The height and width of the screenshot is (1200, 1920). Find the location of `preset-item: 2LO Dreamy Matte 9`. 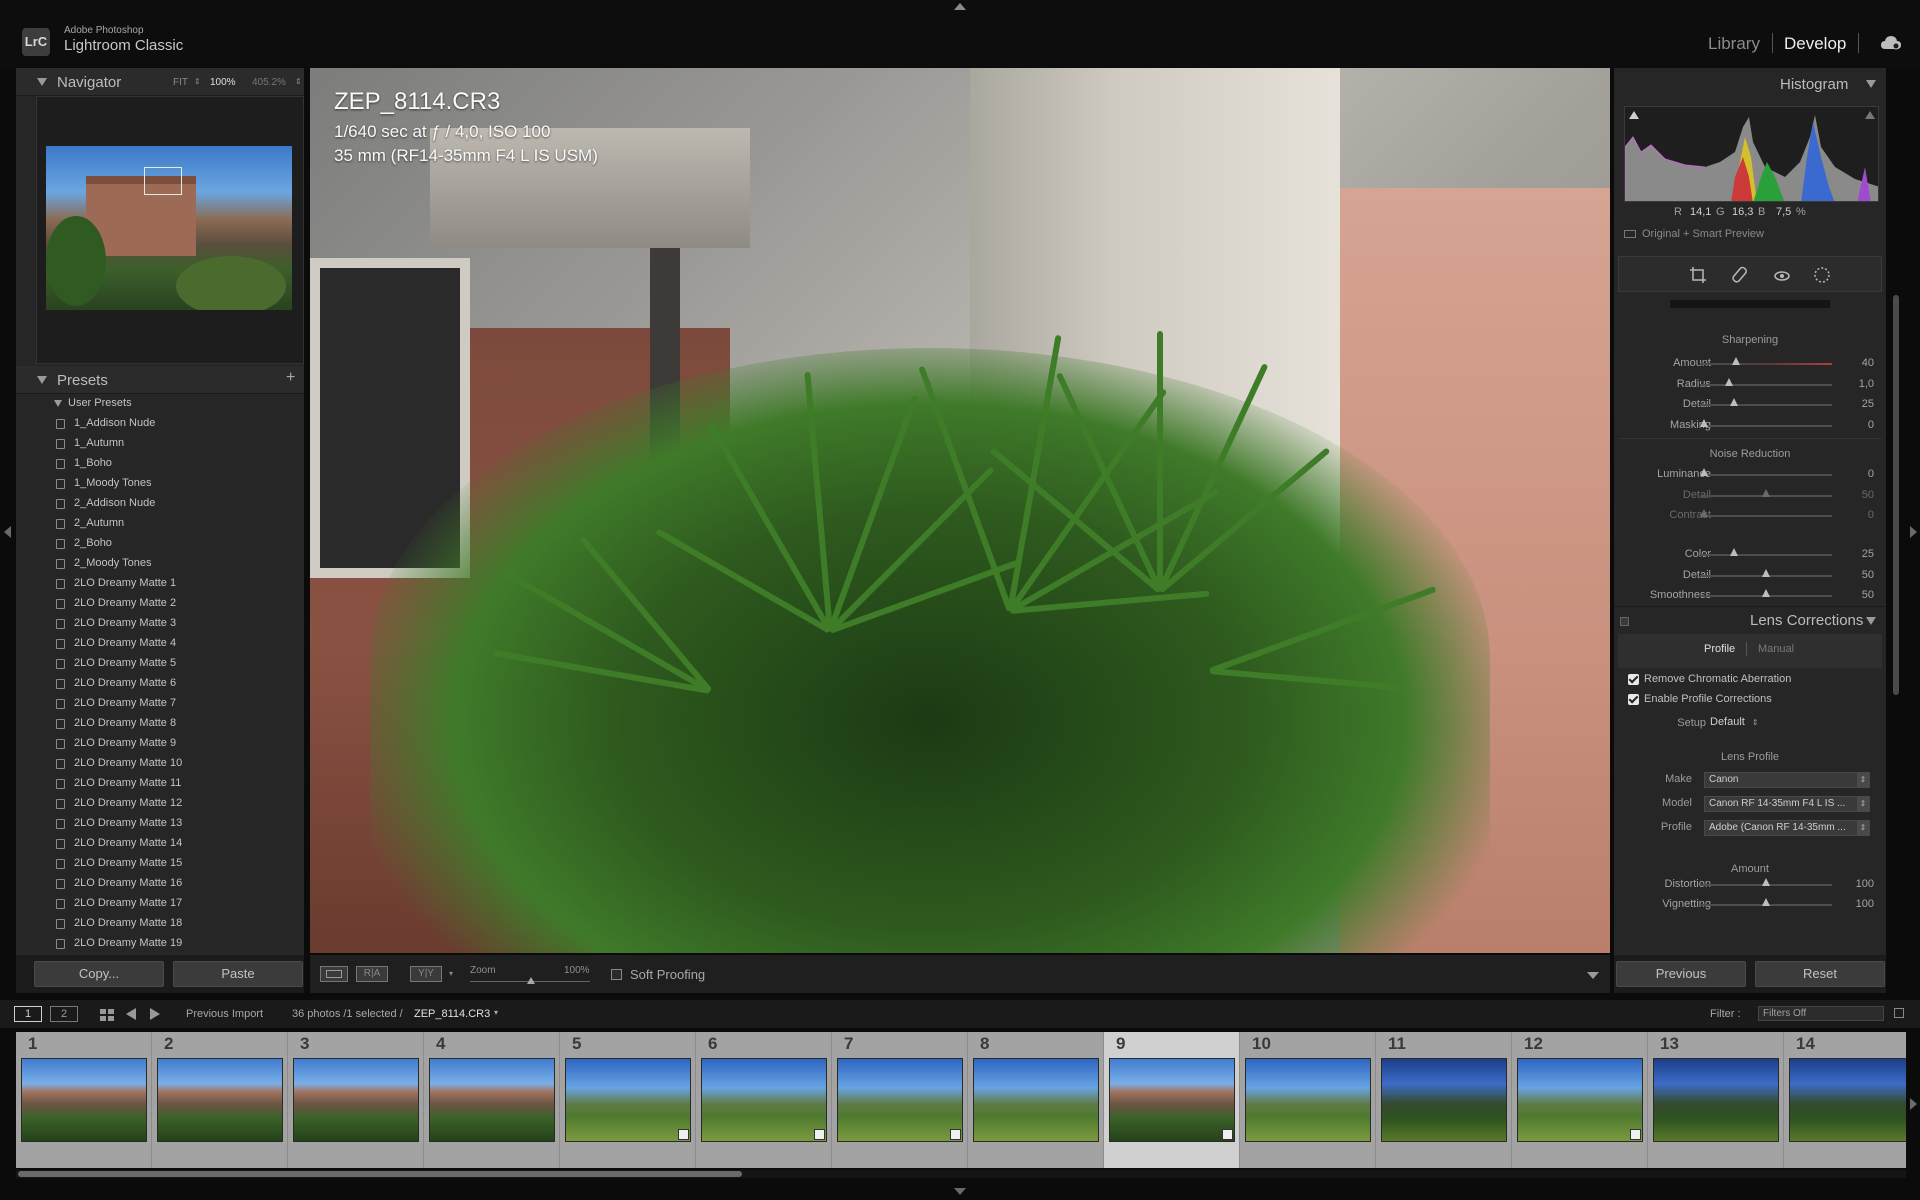

preset-item: 2LO Dreamy Matte 9 is located at coordinates (169, 744).